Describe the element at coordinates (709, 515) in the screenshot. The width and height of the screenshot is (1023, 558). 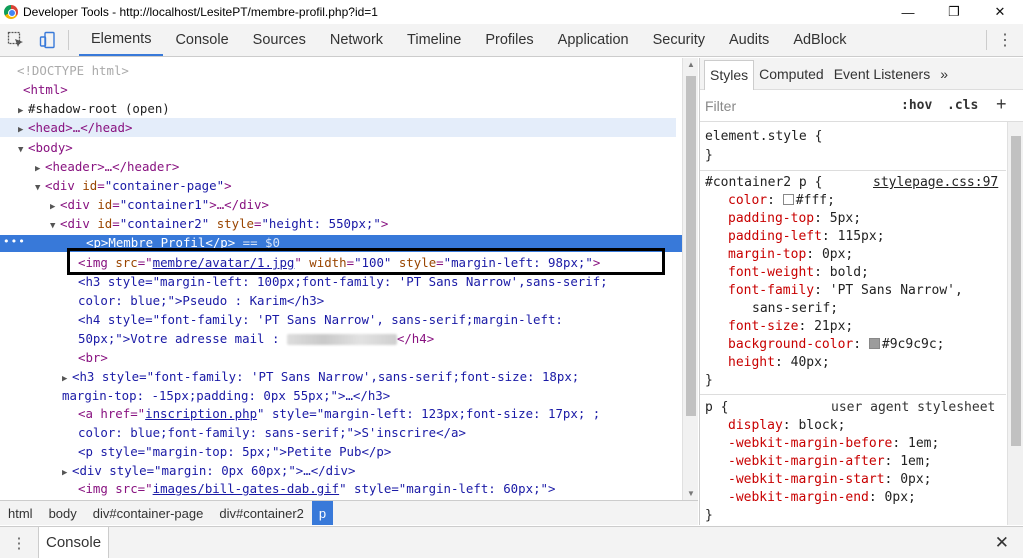
I see `rule2-close: }` at that location.